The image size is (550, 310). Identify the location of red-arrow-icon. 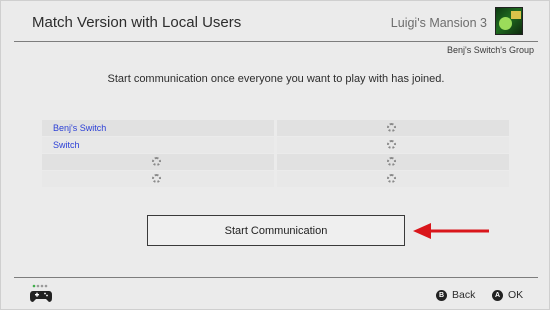
(451, 231).